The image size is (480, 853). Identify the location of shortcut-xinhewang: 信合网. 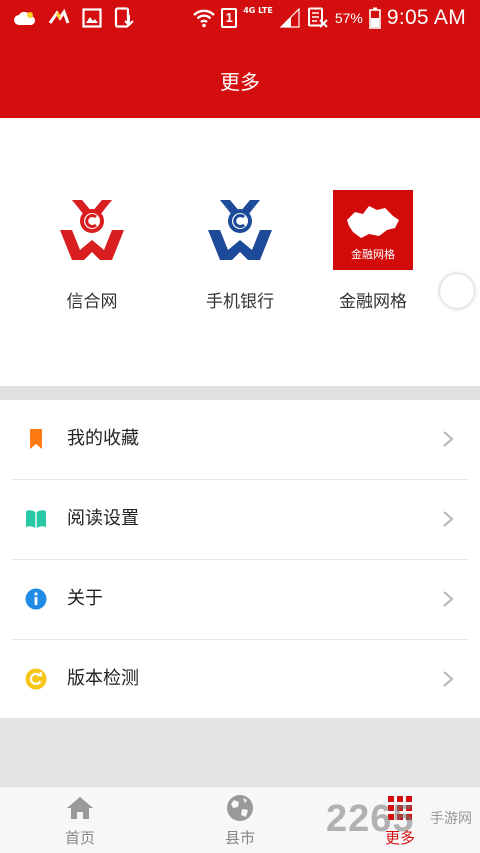
(92, 251).